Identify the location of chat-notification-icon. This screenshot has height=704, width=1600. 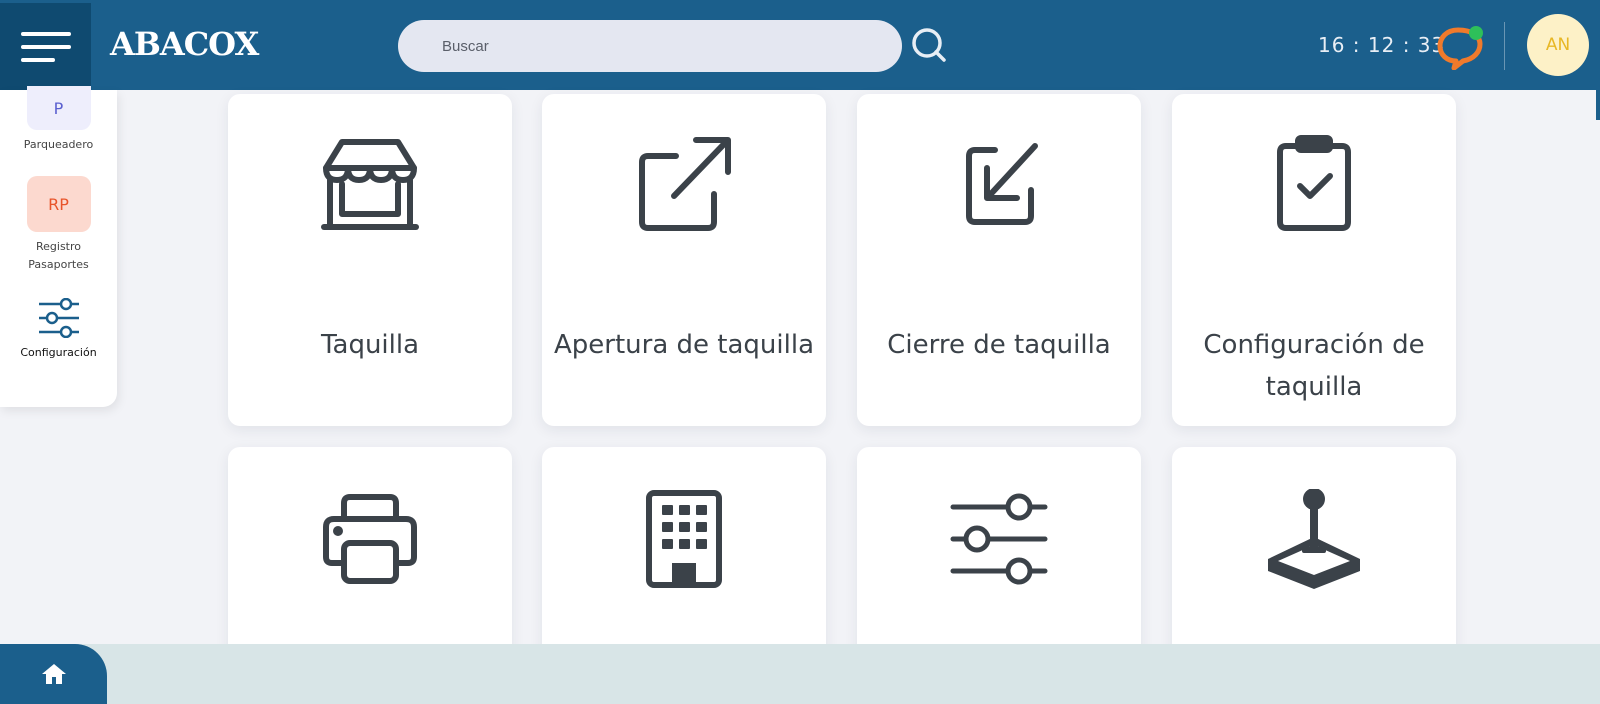
(1461, 47).